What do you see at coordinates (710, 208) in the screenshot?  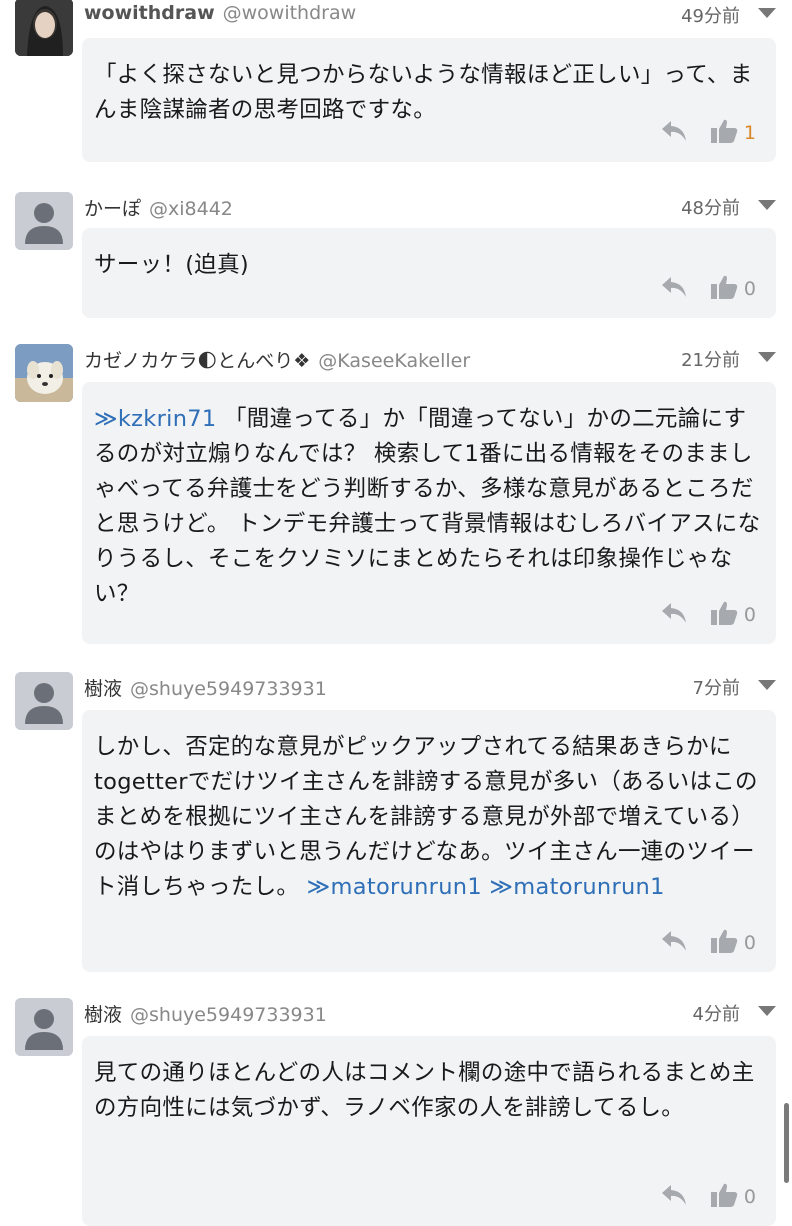 I see `timestamp: 48分前` at bounding box center [710, 208].